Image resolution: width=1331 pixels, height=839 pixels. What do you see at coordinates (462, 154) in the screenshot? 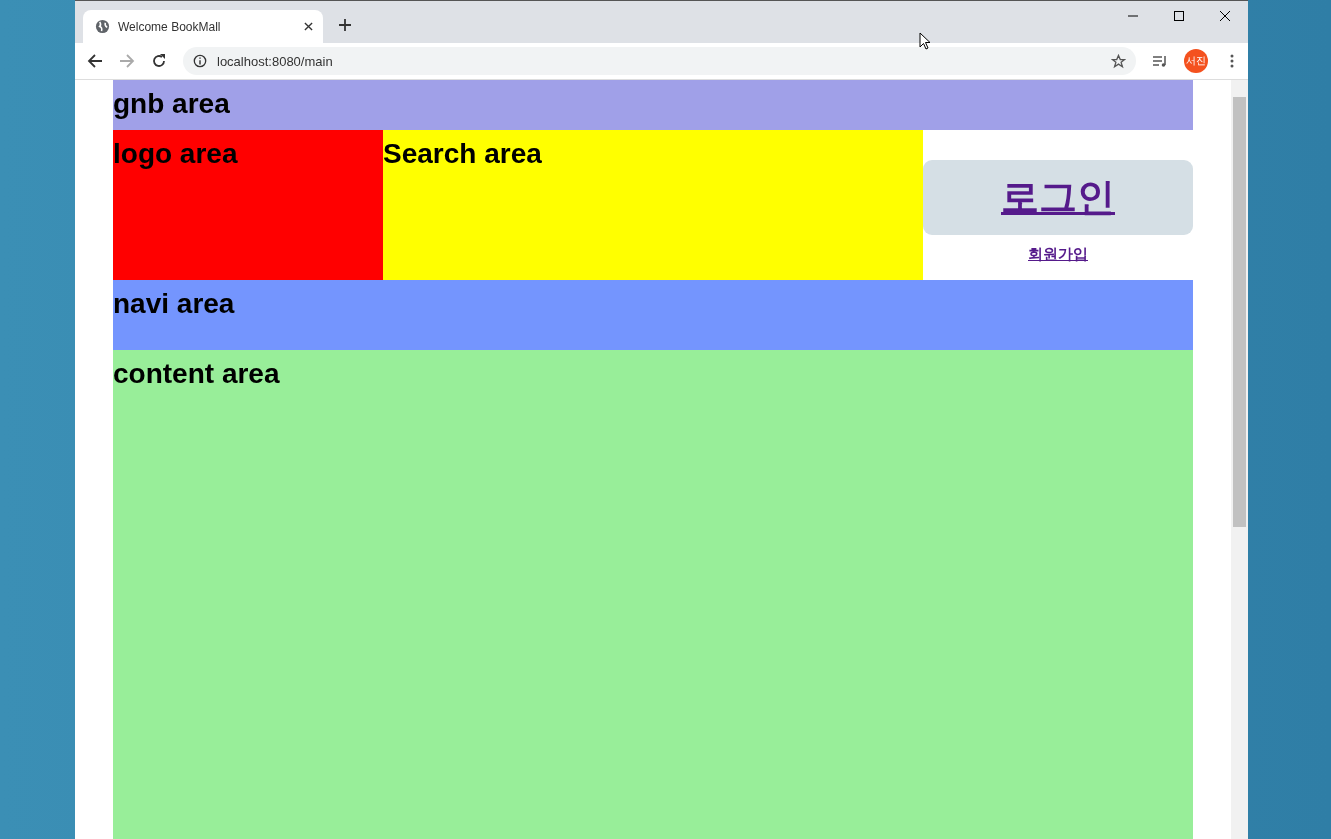
I see `search-heading: Search area` at bounding box center [462, 154].